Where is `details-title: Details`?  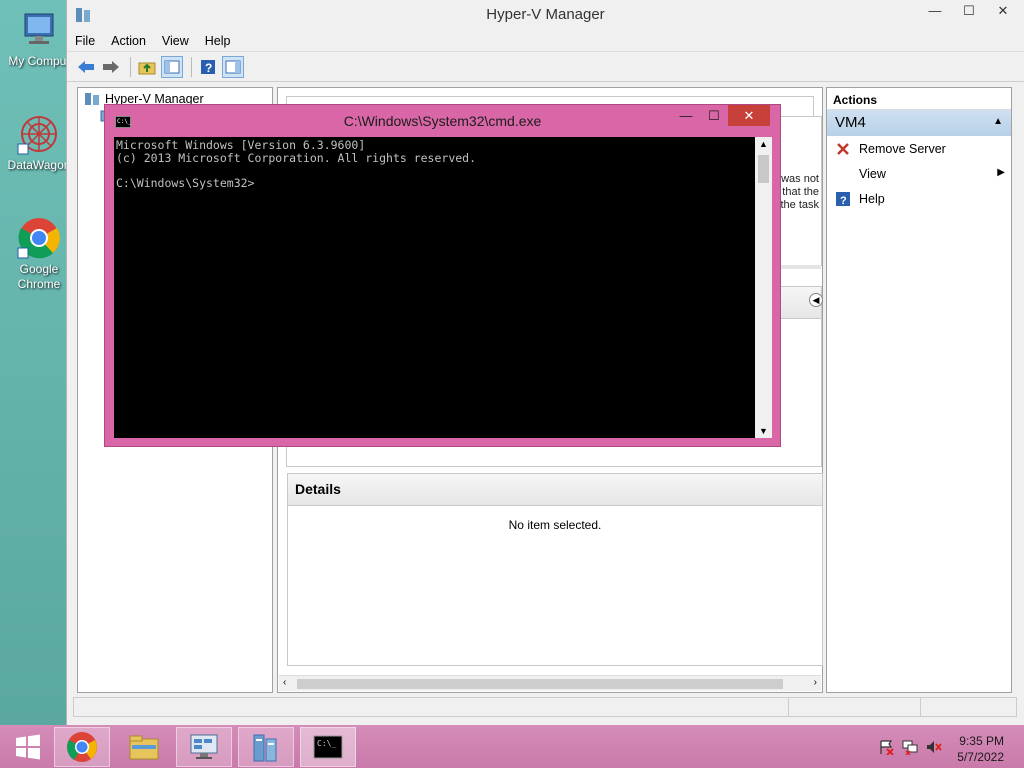
details-title: Details is located at coordinates (555, 490).